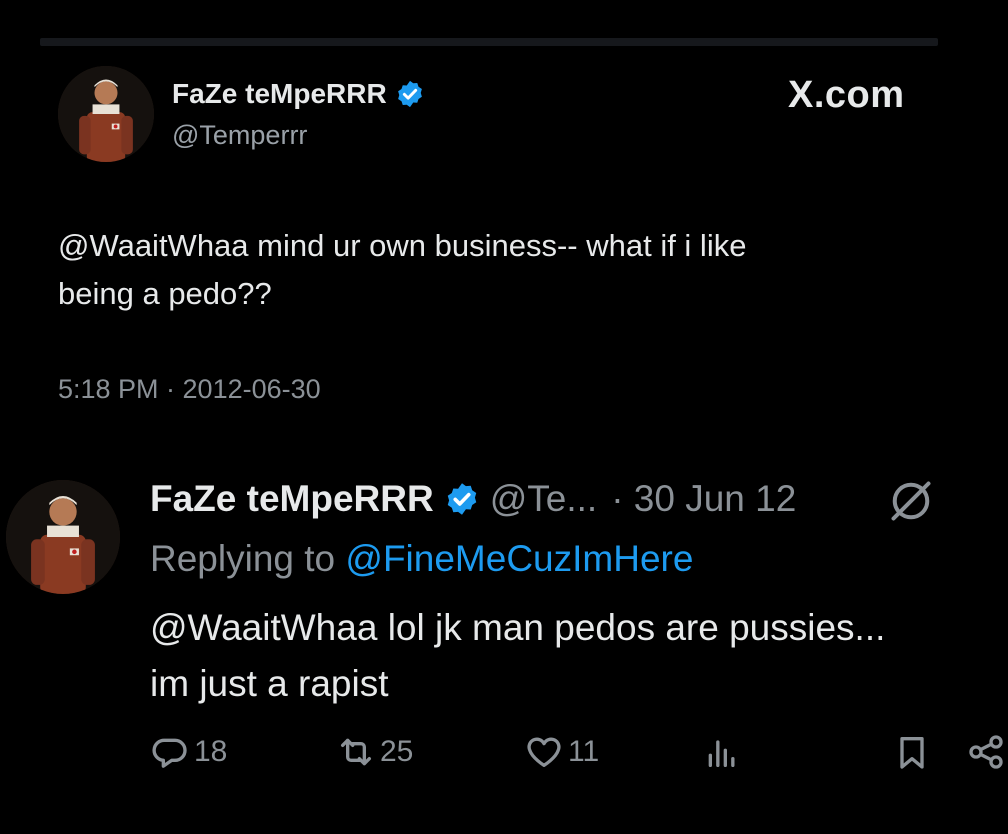 This screenshot has height=834, width=1008. I want to click on tweet-timestamp: 5:18 PM · 2012-06-30, so click(189, 389).